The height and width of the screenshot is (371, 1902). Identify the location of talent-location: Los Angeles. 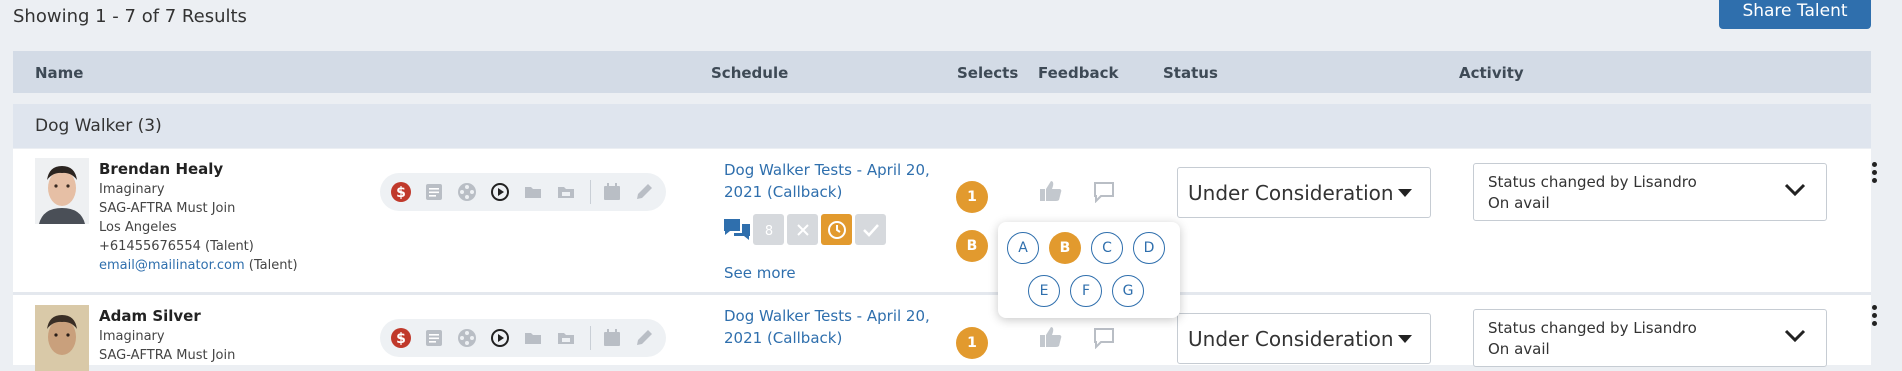
(138, 227).